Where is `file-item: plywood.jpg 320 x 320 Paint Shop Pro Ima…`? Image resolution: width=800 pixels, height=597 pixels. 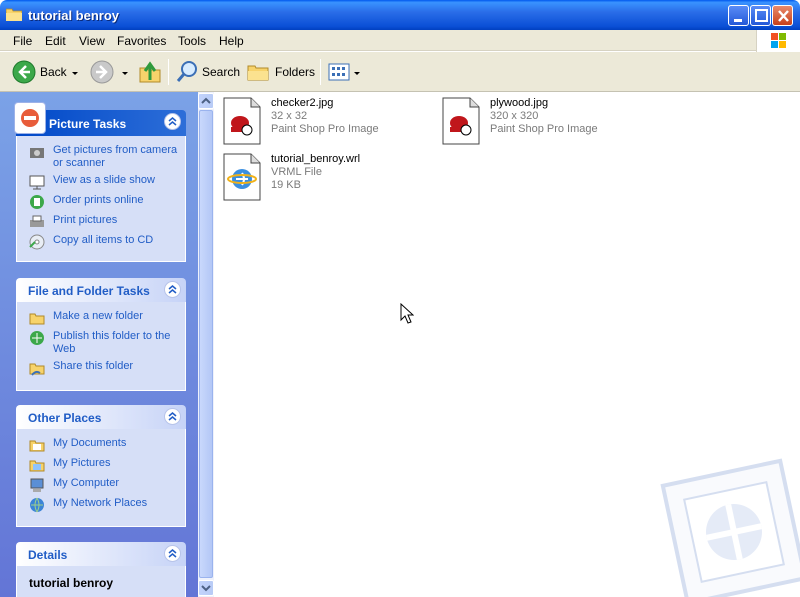 file-item: plywood.jpg 320 x 320 Paint Shop Pro Ima… is located at coordinates (520, 121).